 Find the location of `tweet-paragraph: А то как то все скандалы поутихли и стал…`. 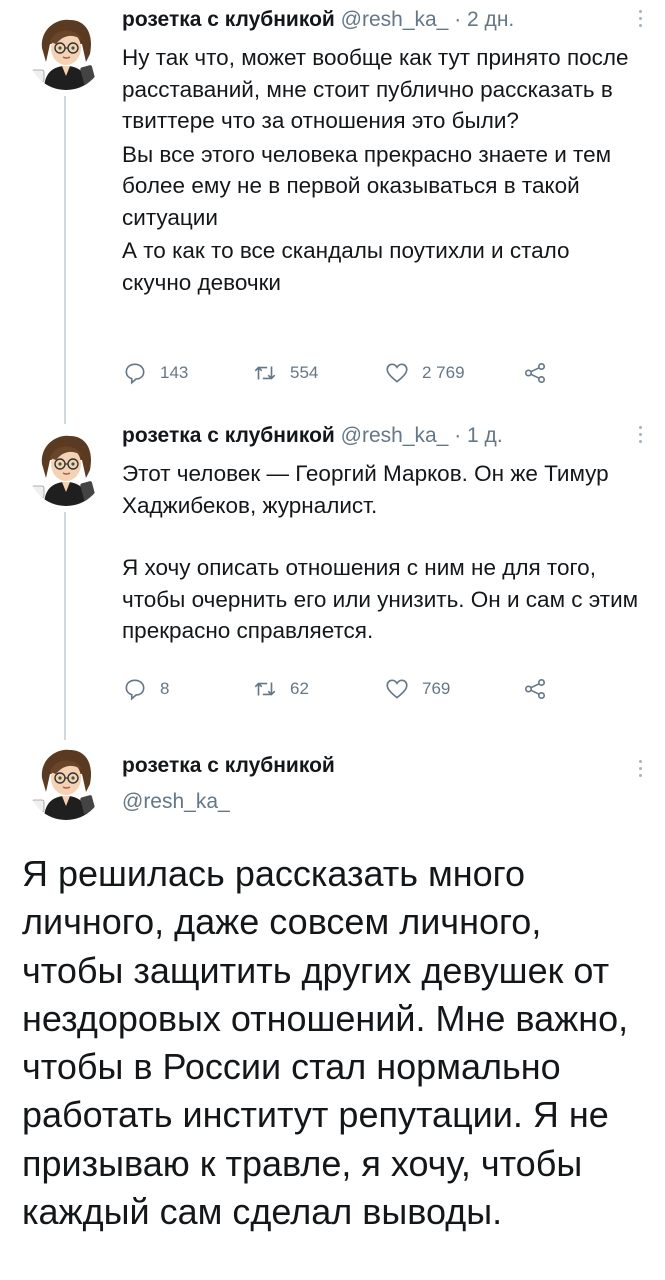

tweet-paragraph: А то как то все скандалы поутихли и стал… is located at coordinates (346, 266).